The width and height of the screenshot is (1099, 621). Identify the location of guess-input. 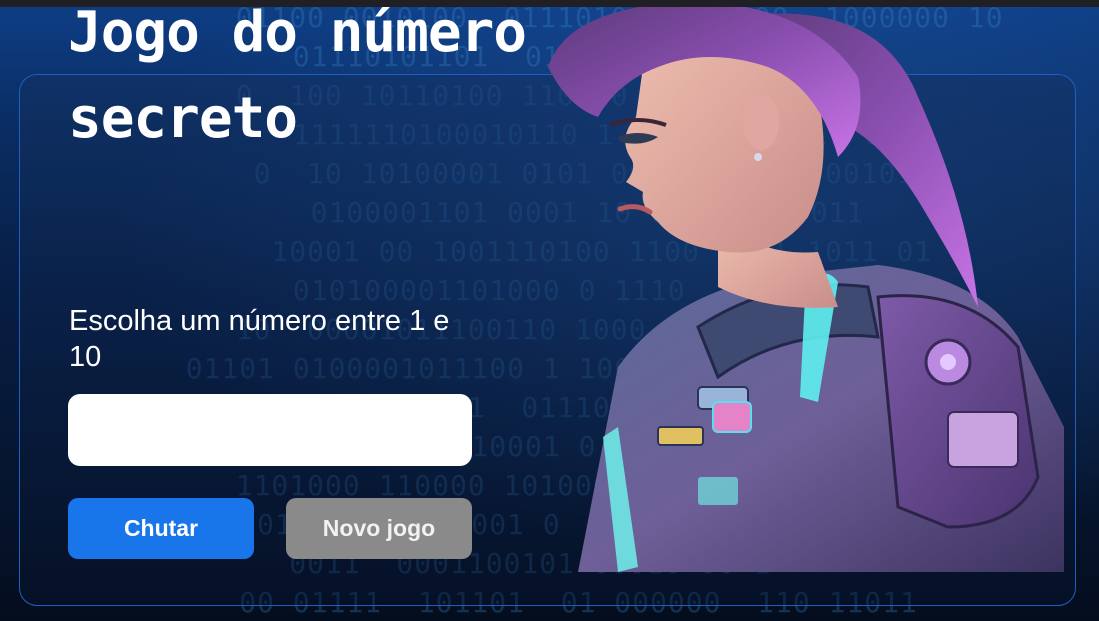
(270, 430).